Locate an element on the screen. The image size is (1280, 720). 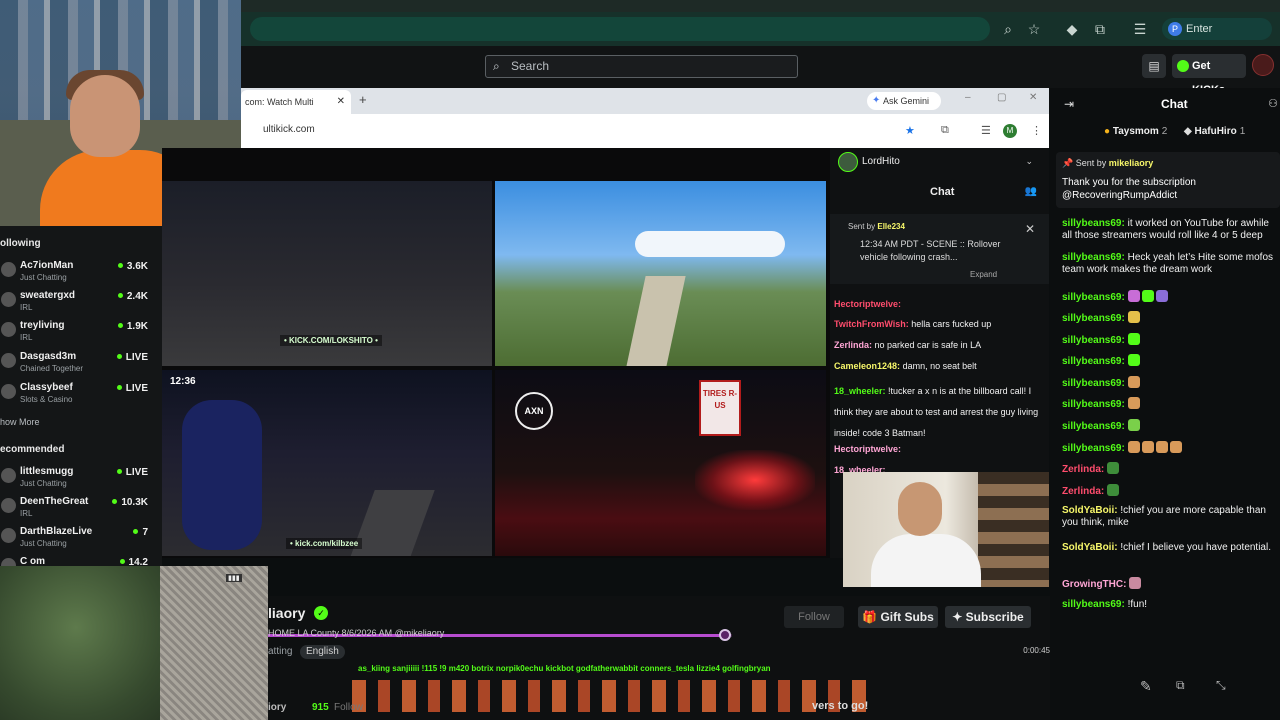
footer-follow-link: Follow is located at coordinates (348, 707).